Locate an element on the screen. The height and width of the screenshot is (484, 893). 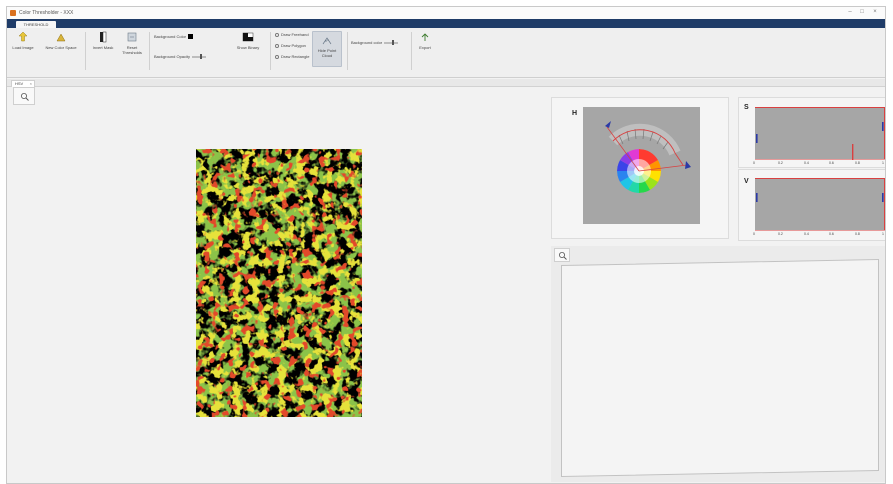
saturation-histogram is located at coordinates (820, 133).